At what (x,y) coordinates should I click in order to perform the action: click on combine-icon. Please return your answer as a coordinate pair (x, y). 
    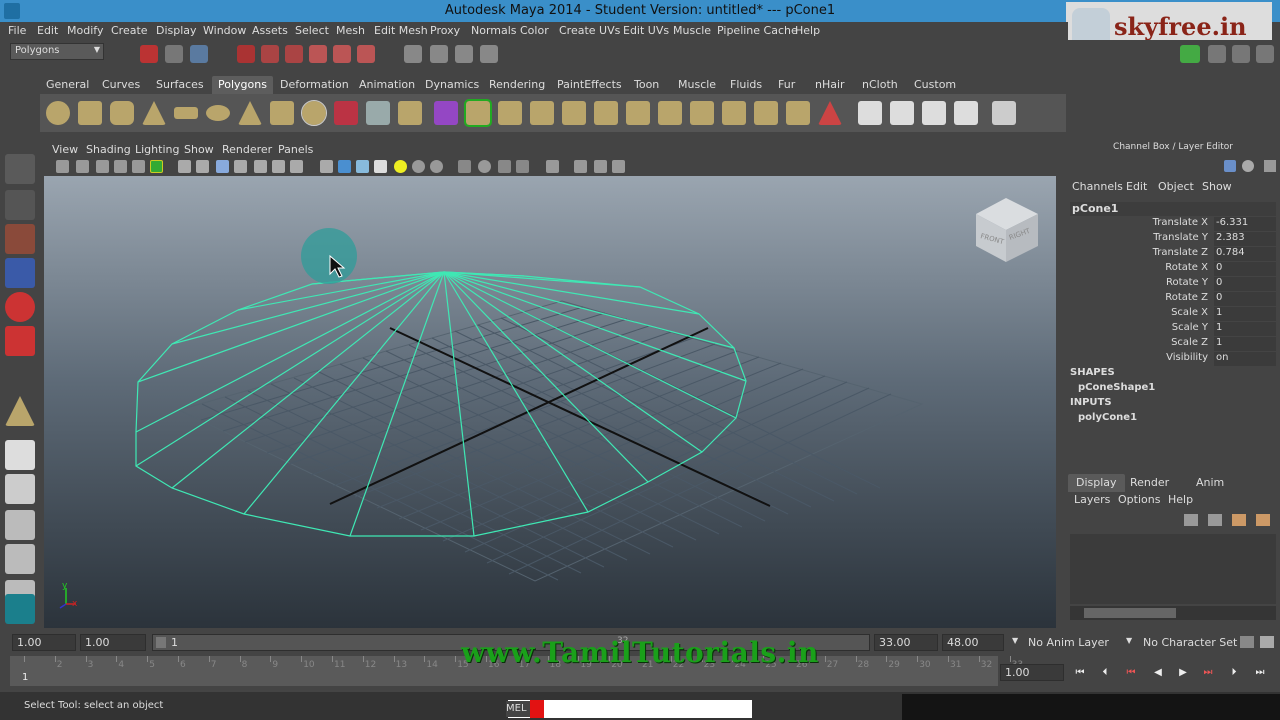
    Looking at the image, I should click on (346, 113).